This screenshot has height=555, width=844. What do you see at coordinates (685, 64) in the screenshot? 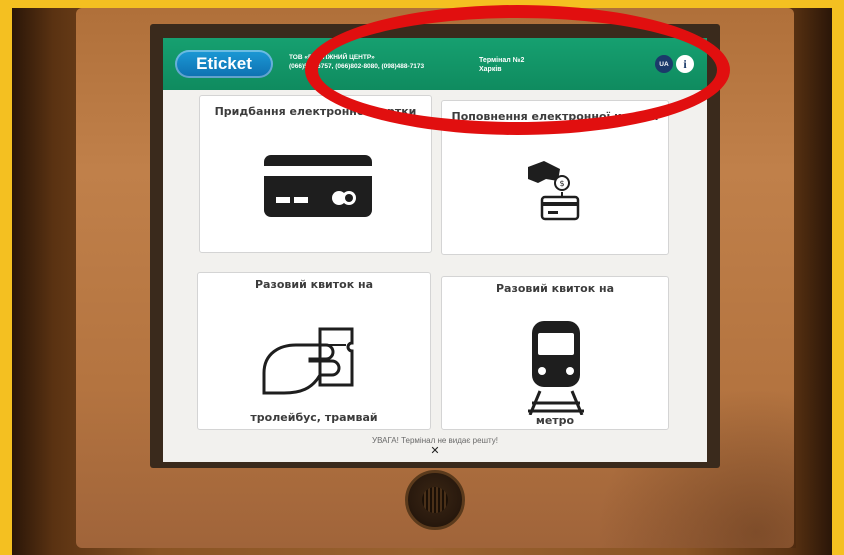
I see `info-button: i` at bounding box center [685, 64].